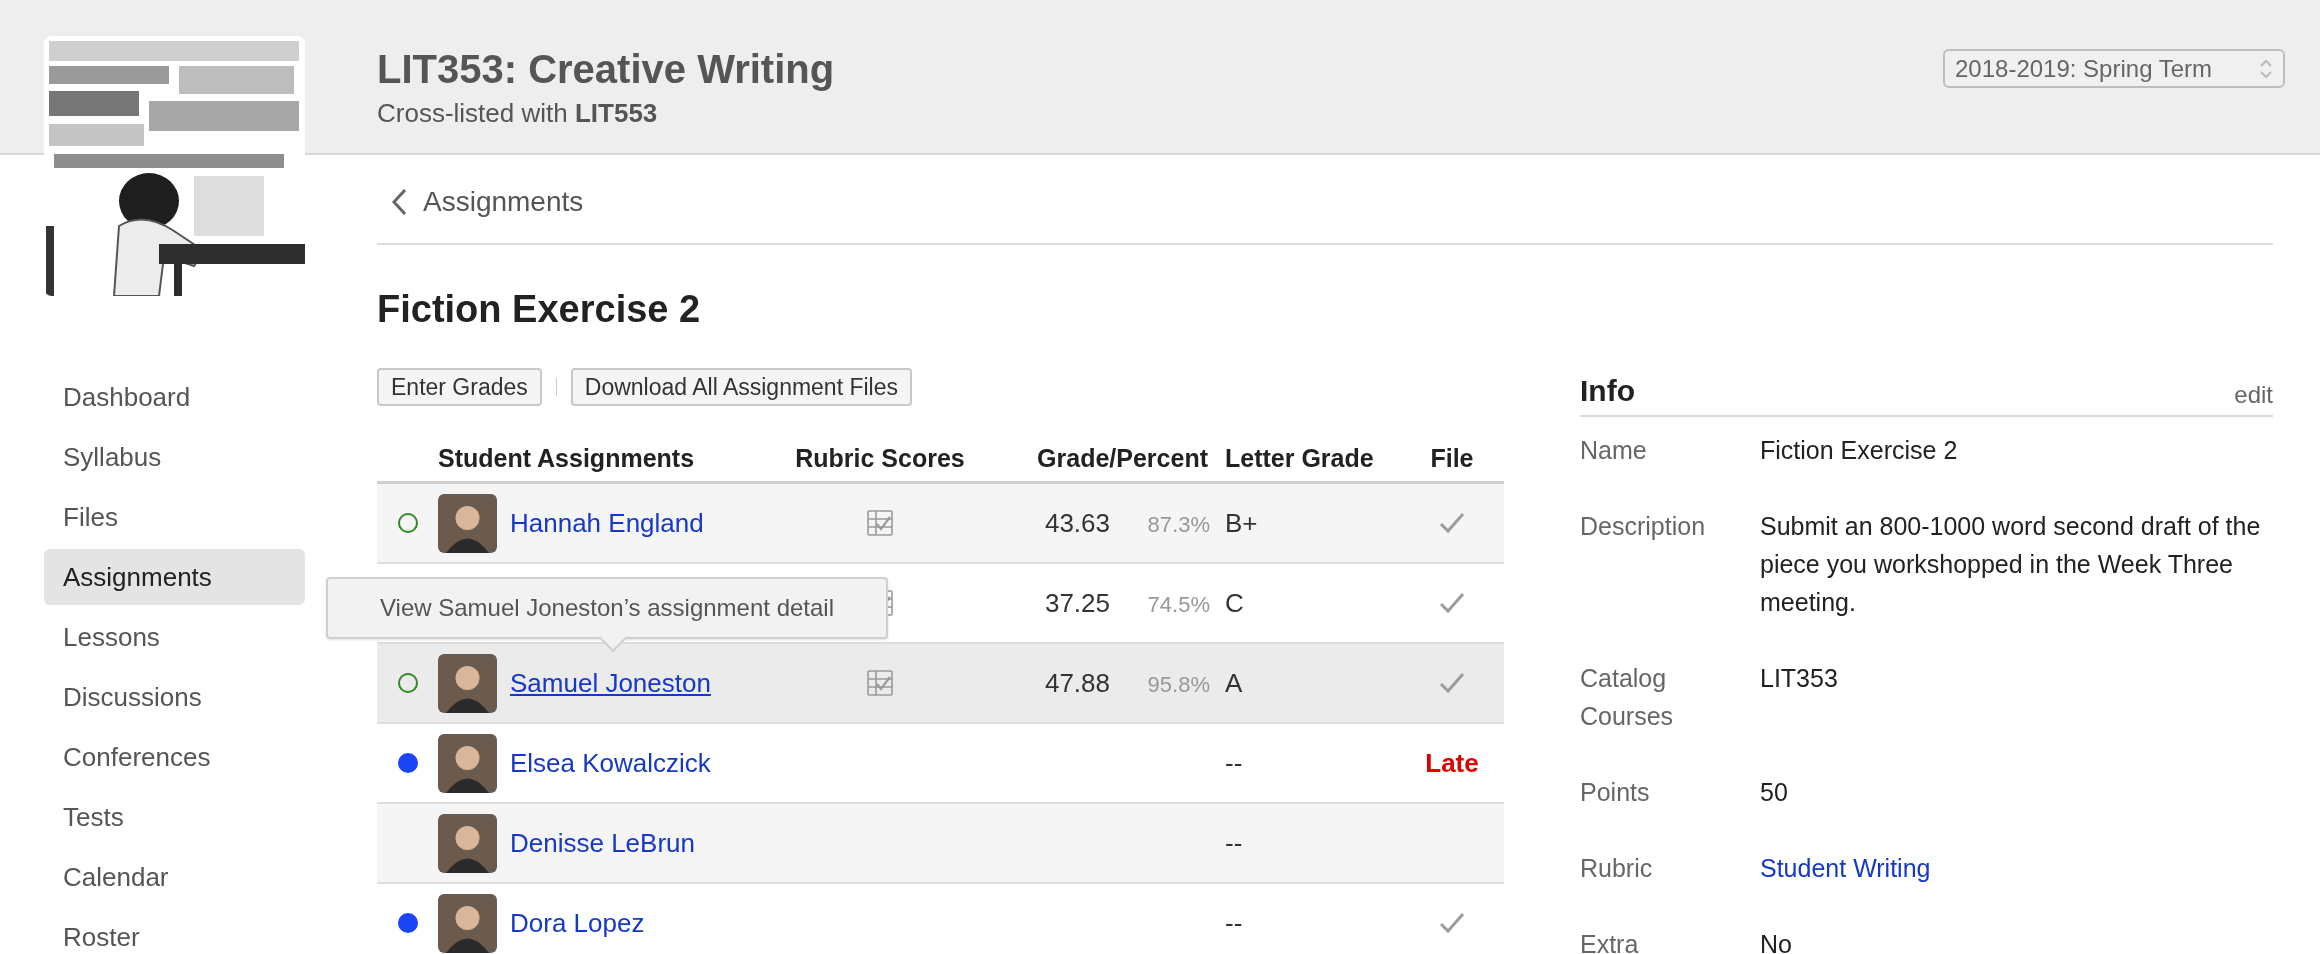 The height and width of the screenshot is (954, 2320). Describe the element at coordinates (2114, 68) in the screenshot. I see `term-select: 2018-2019: Spring Term` at that location.